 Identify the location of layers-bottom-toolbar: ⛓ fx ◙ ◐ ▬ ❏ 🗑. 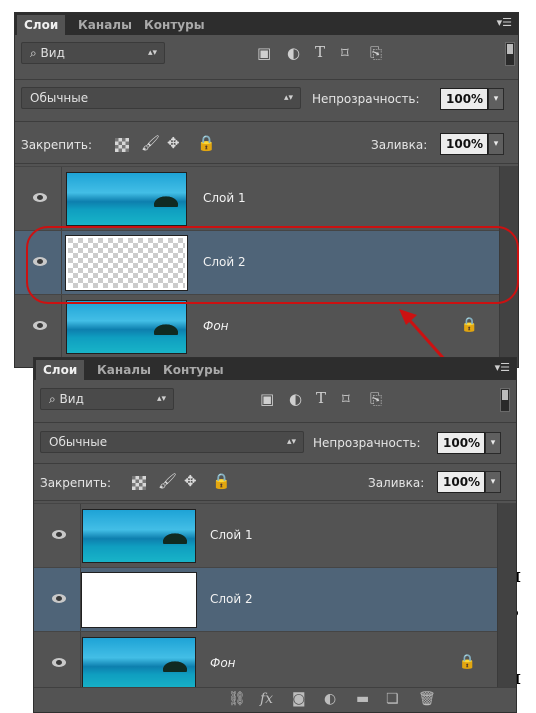
(275, 699).